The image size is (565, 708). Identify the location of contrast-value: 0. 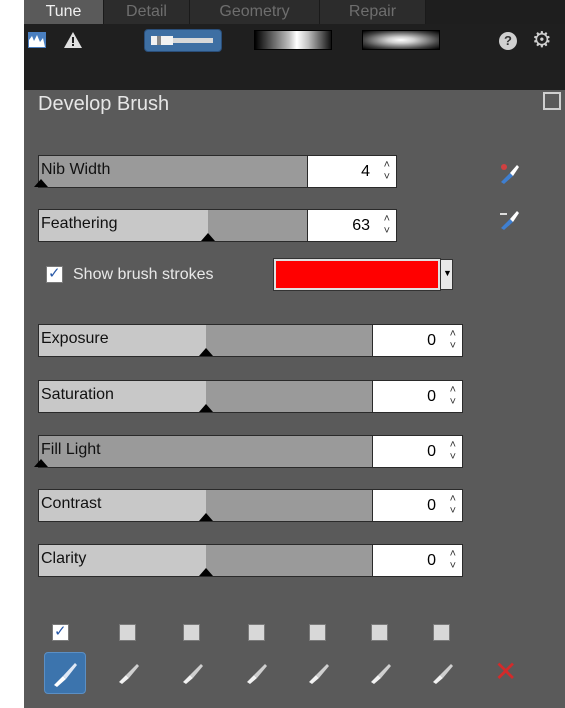
(431, 505).